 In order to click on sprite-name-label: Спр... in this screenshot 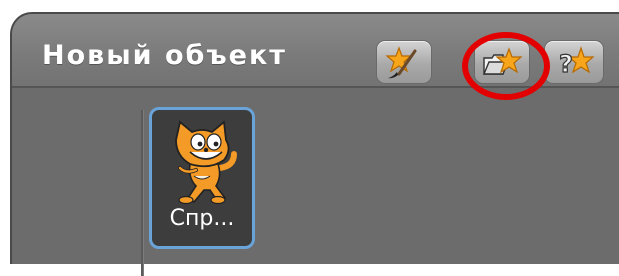, I will do `click(202, 218)`.